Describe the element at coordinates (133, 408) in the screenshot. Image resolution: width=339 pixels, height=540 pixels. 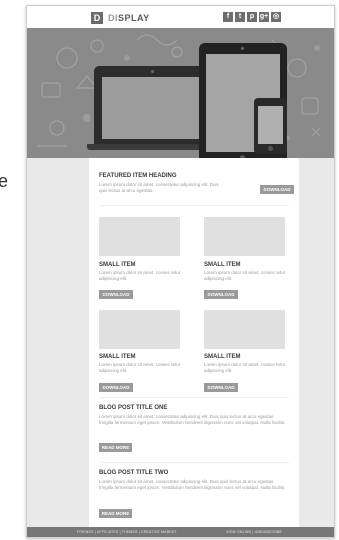
I see `blog-post-title: BLOG POST TITLE ONE` at that location.